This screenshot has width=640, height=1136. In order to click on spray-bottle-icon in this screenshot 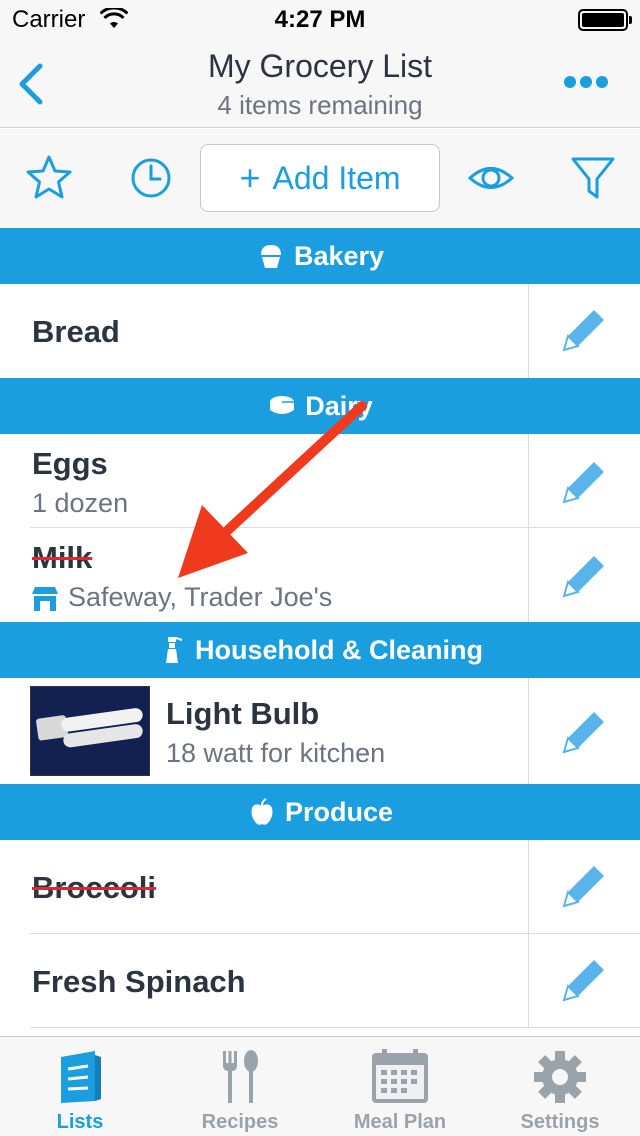, I will do `click(174, 650)`.